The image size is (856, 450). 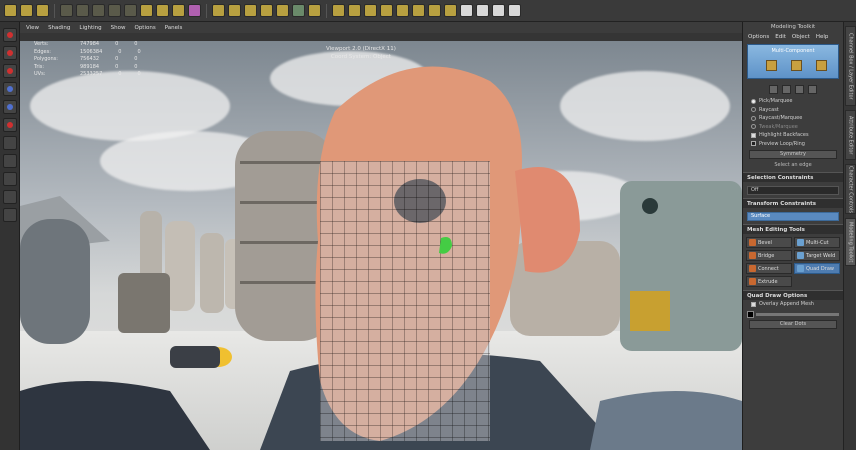 What do you see at coordinates (786, 89) in the screenshot?
I see `move-mode-icon` at bounding box center [786, 89].